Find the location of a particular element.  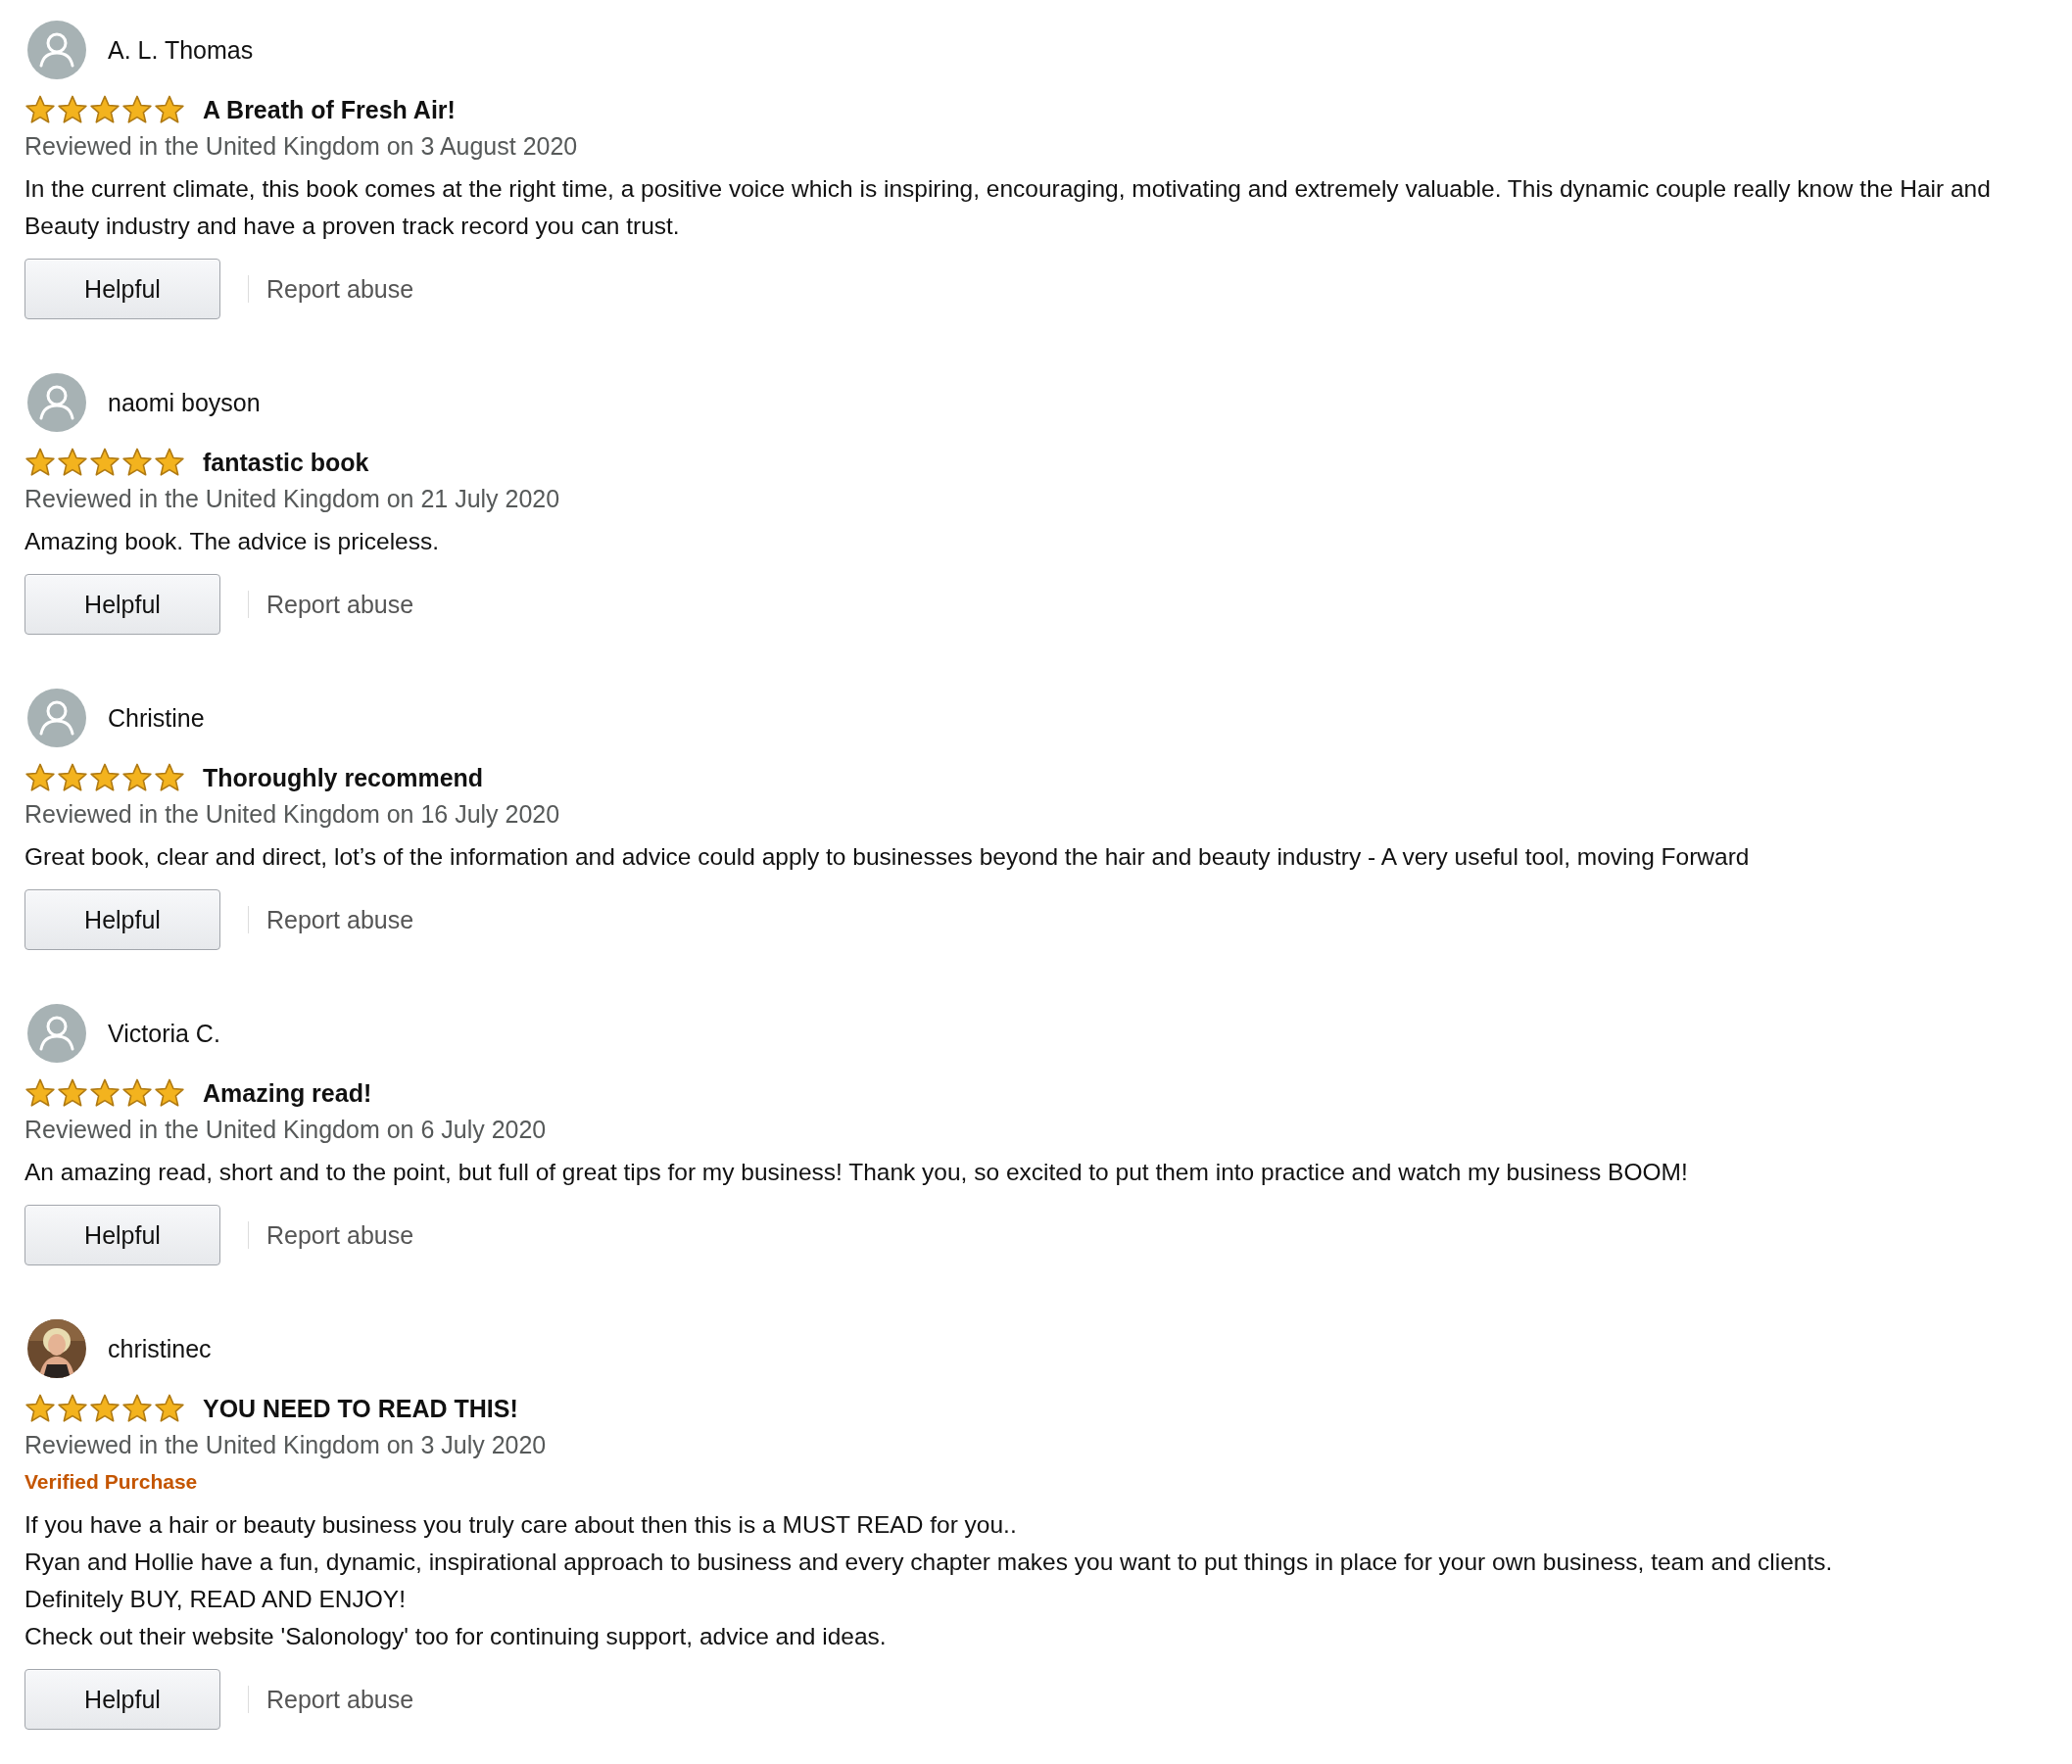

author-name: christinec is located at coordinates (160, 1348).